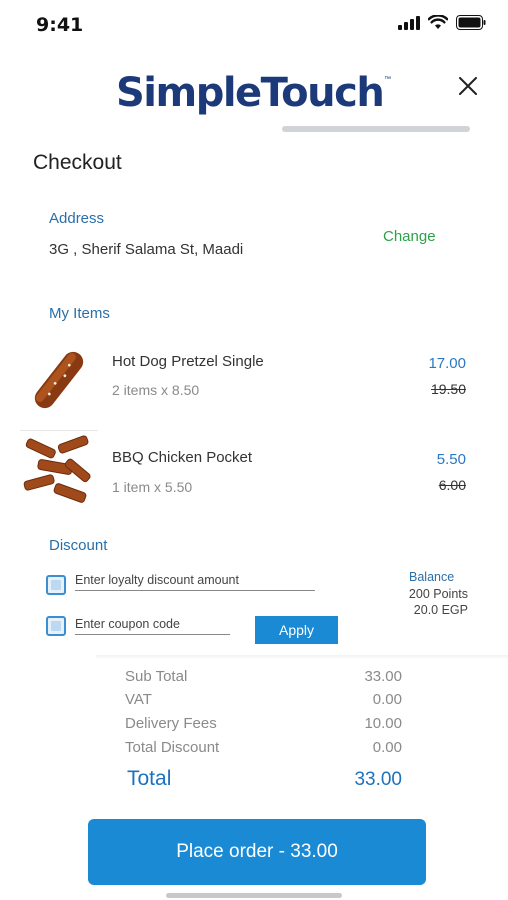  Describe the element at coordinates (195, 582) in the screenshot. I see `loyalty-discount-input` at that location.